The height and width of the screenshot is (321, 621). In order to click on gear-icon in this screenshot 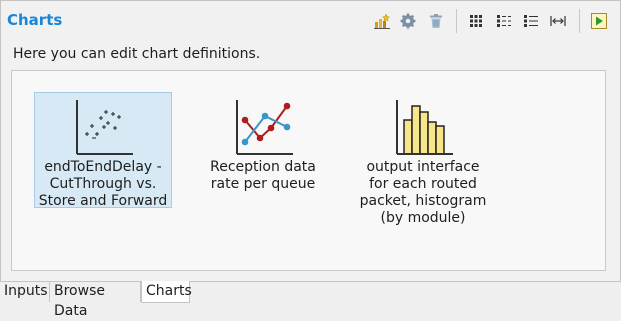, I will do `click(408, 21)`.